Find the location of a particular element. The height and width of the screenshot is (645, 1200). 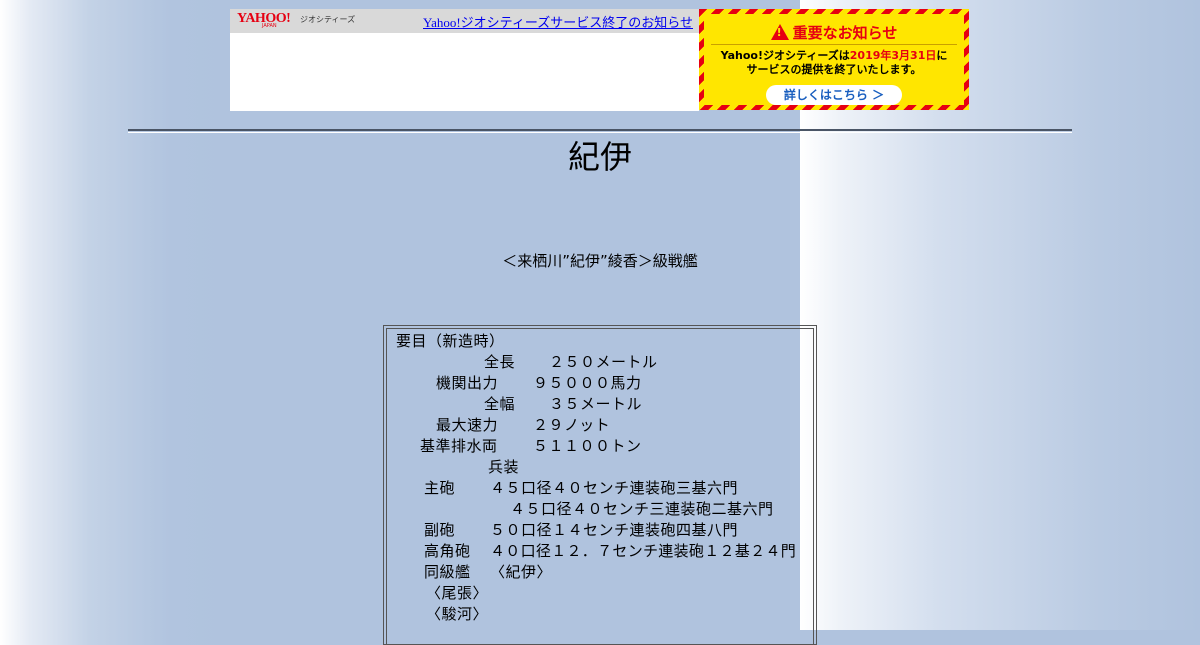

horizontal-rule is located at coordinates (600, 130).